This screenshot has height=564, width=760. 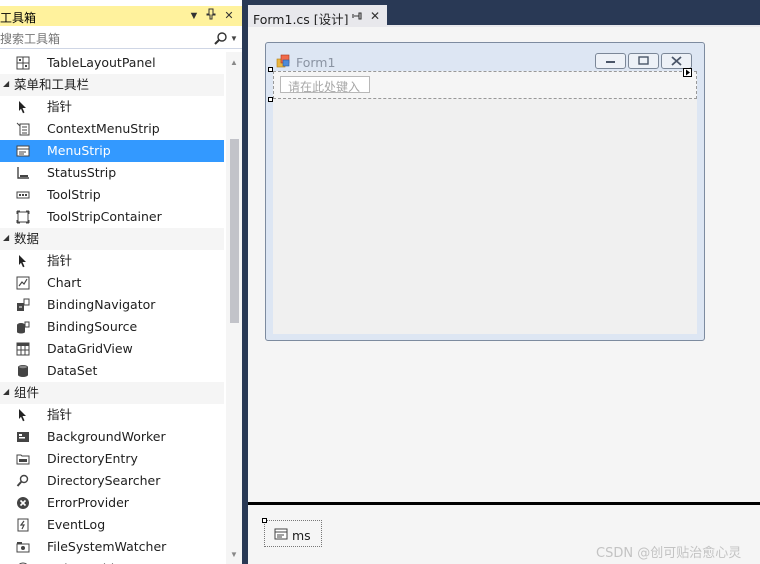 I want to click on form-title: Form1, so click(x=316, y=62).